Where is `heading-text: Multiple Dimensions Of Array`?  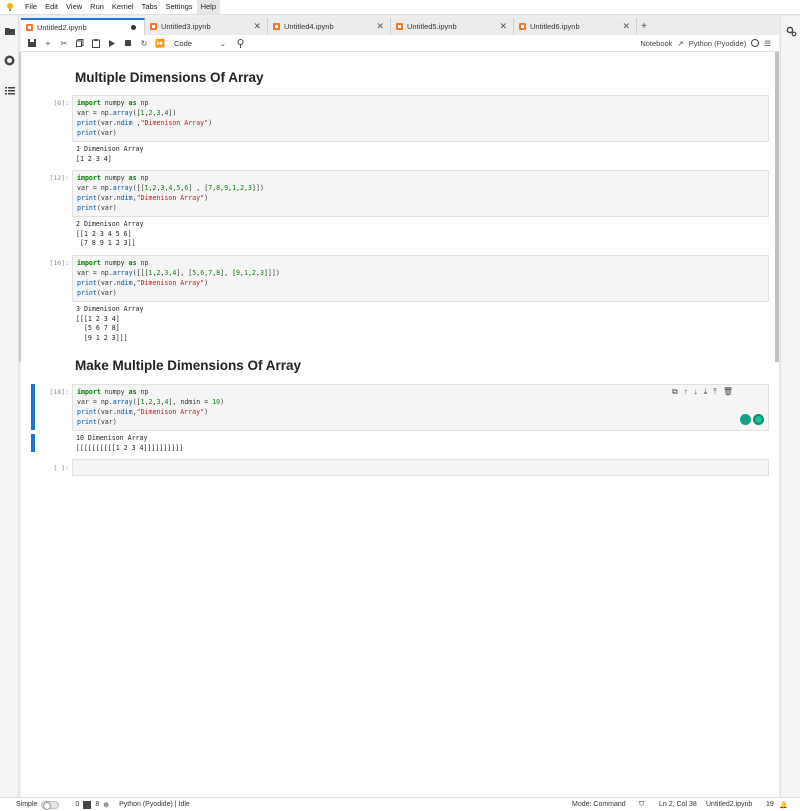 heading-text: Multiple Dimensions Of Array is located at coordinates (169, 77).